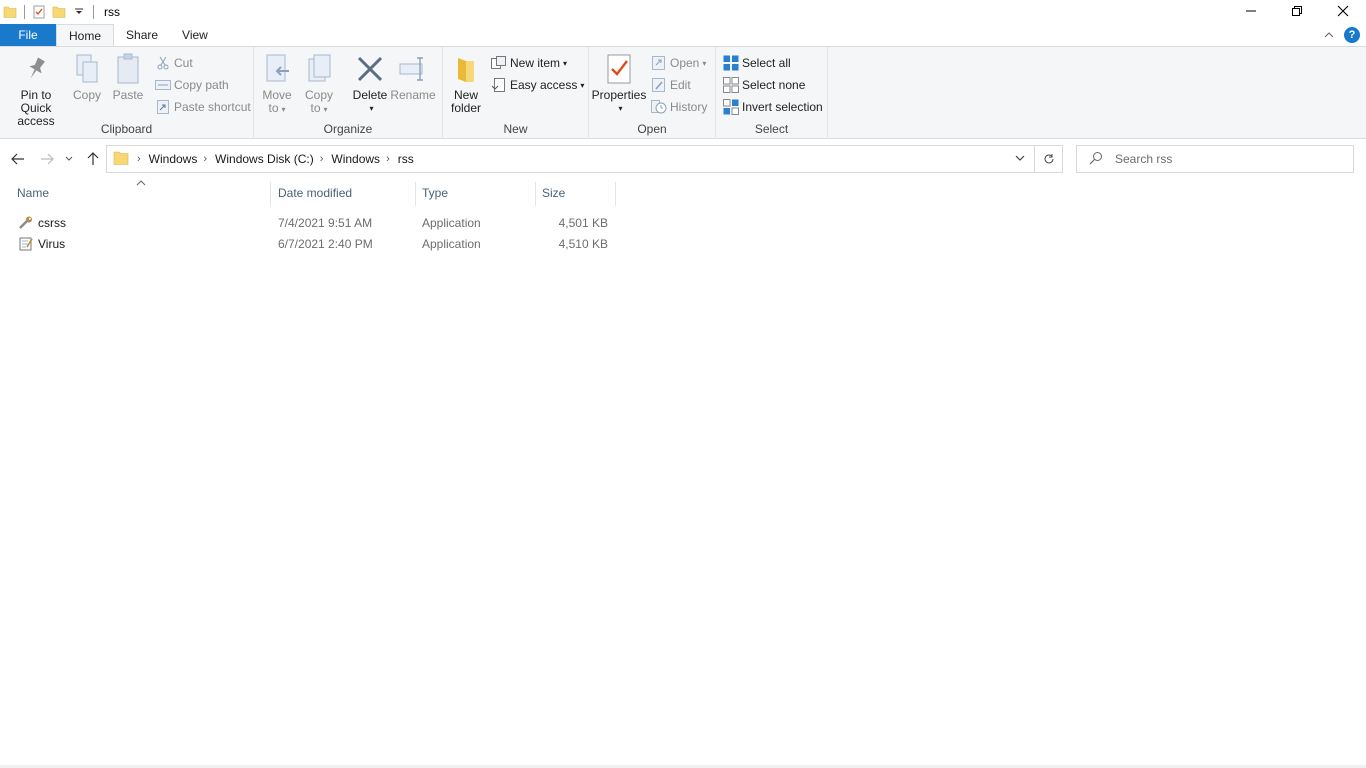 This screenshot has height=768, width=1366. What do you see at coordinates (28, 35) in the screenshot?
I see `tab-file: File` at bounding box center [28, 35].